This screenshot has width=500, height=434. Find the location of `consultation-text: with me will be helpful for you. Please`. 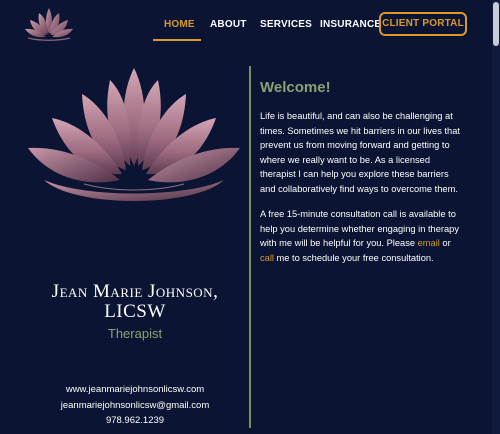

consultation-text: with me will be helpful for you. Please is located at coordinates (339, 243).